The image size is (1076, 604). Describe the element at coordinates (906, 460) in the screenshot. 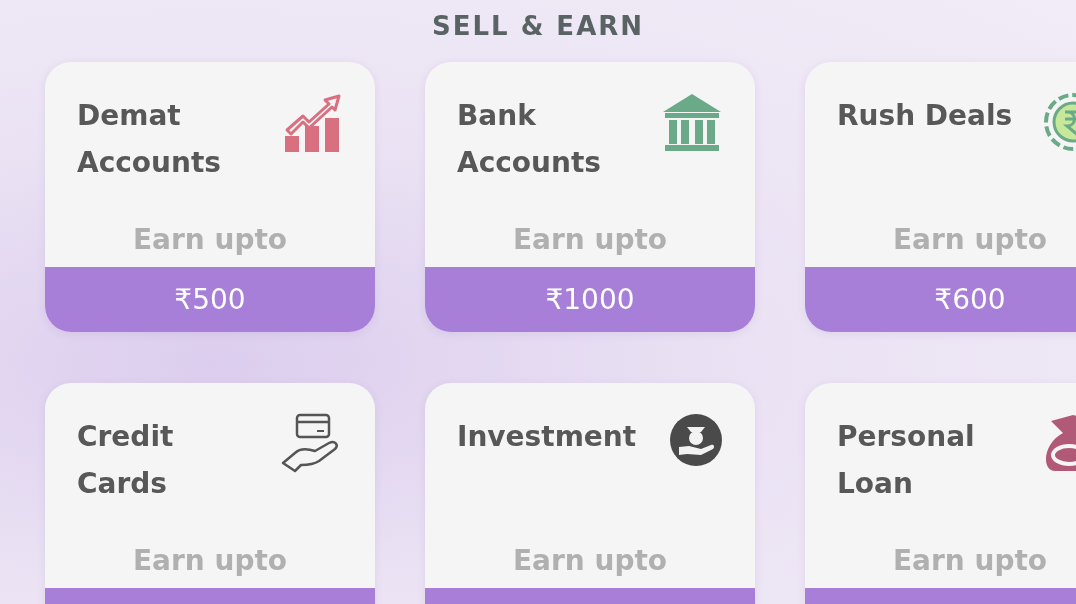

I see `card-title: Personal Loan` at that location.